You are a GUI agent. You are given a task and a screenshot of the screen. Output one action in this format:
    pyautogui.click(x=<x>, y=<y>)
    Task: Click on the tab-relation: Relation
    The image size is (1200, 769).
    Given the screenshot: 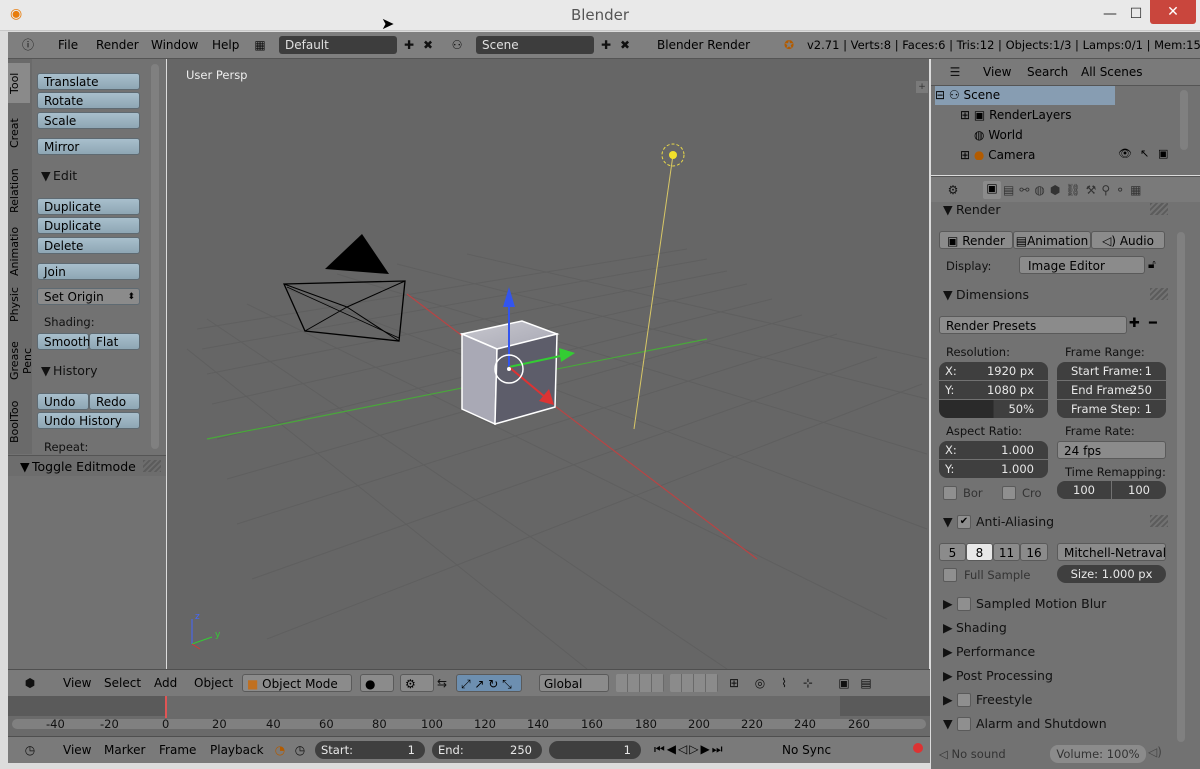 What is the action you would take?
    pyautogui.click(x=19, y=191)
    